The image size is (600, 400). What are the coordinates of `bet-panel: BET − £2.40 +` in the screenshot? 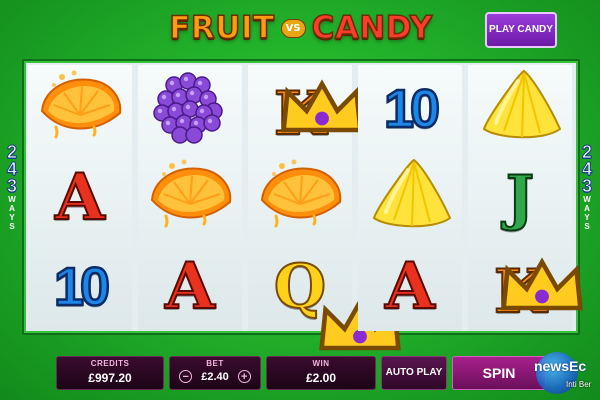 It's located at (215, 373).